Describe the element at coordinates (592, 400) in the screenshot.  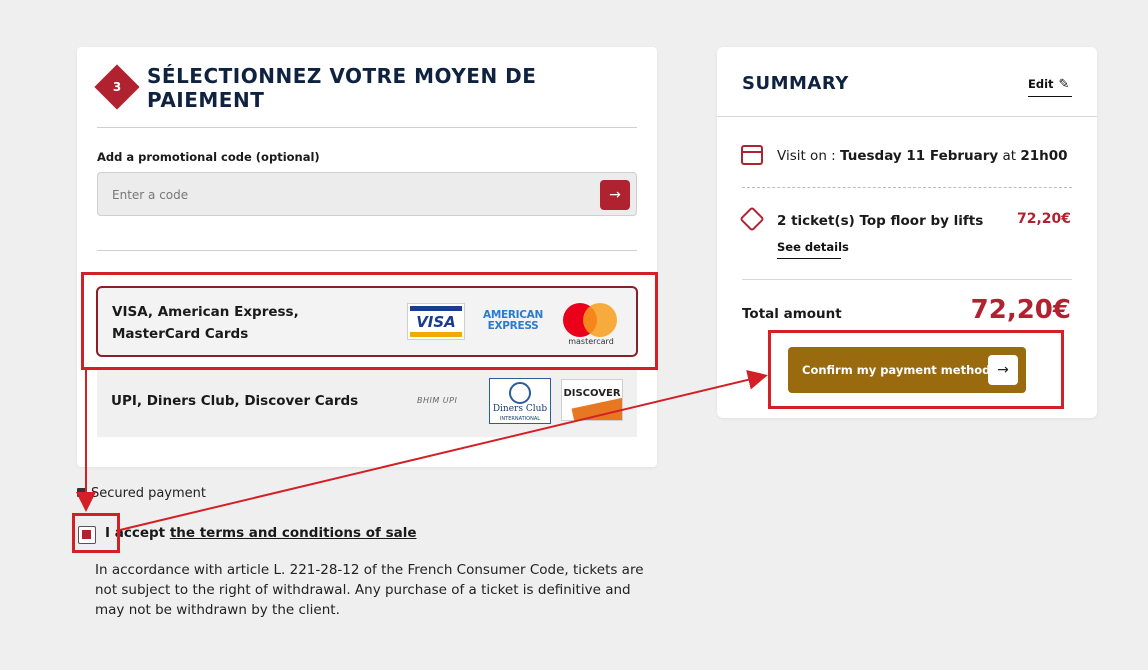
I see `discover-logo: DISCOVER` at that location.